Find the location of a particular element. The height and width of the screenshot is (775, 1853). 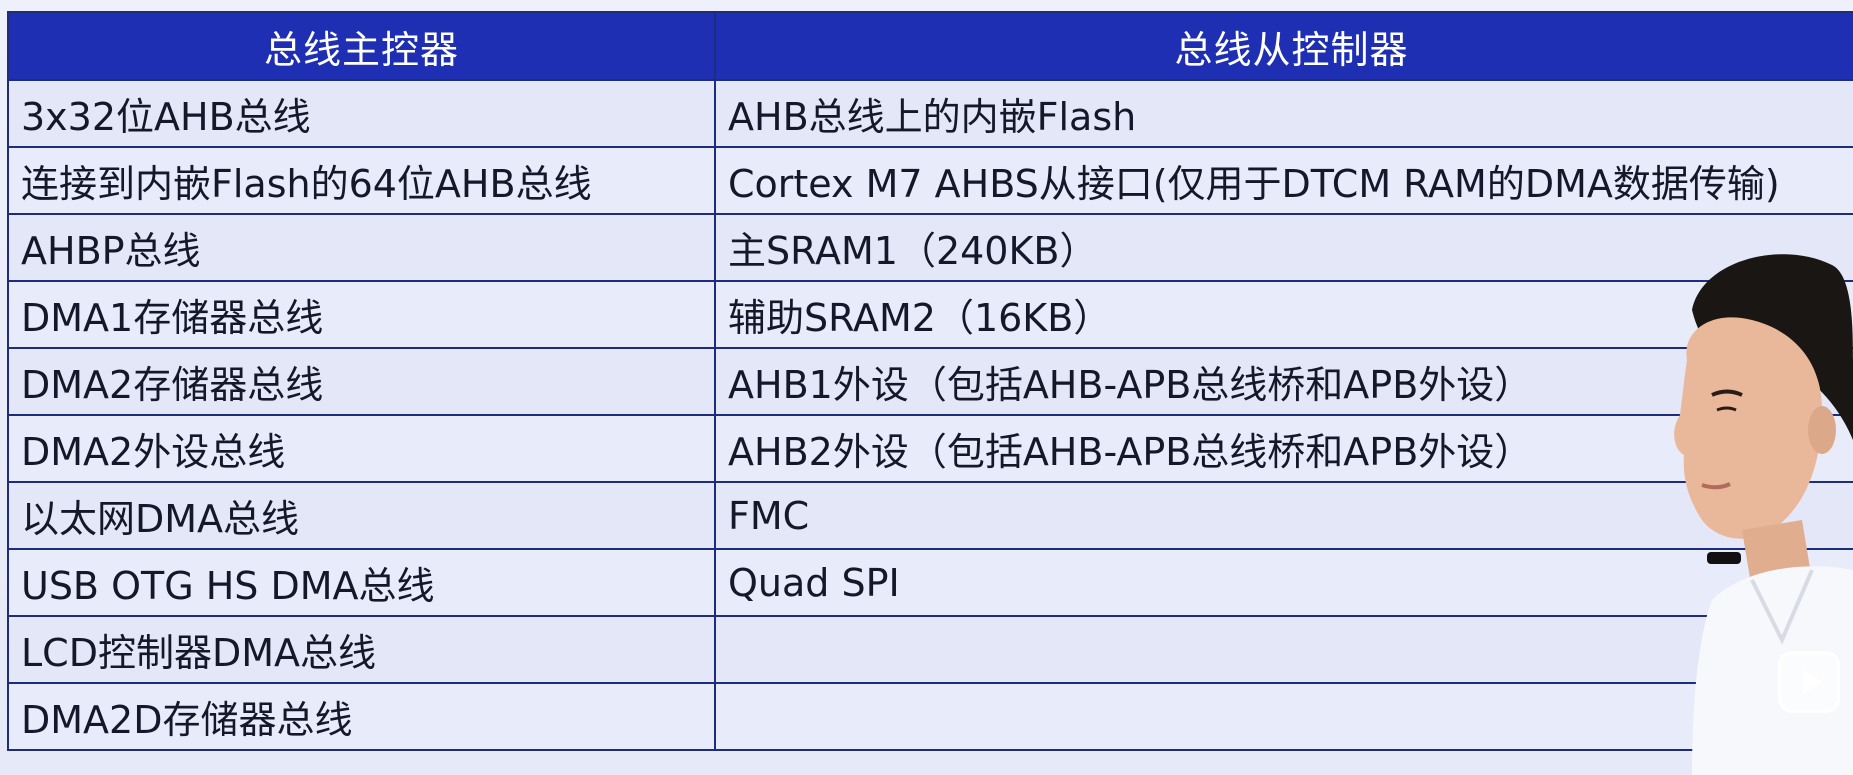

master-cell: AHBP总线 is located at coordinates (361, 247).